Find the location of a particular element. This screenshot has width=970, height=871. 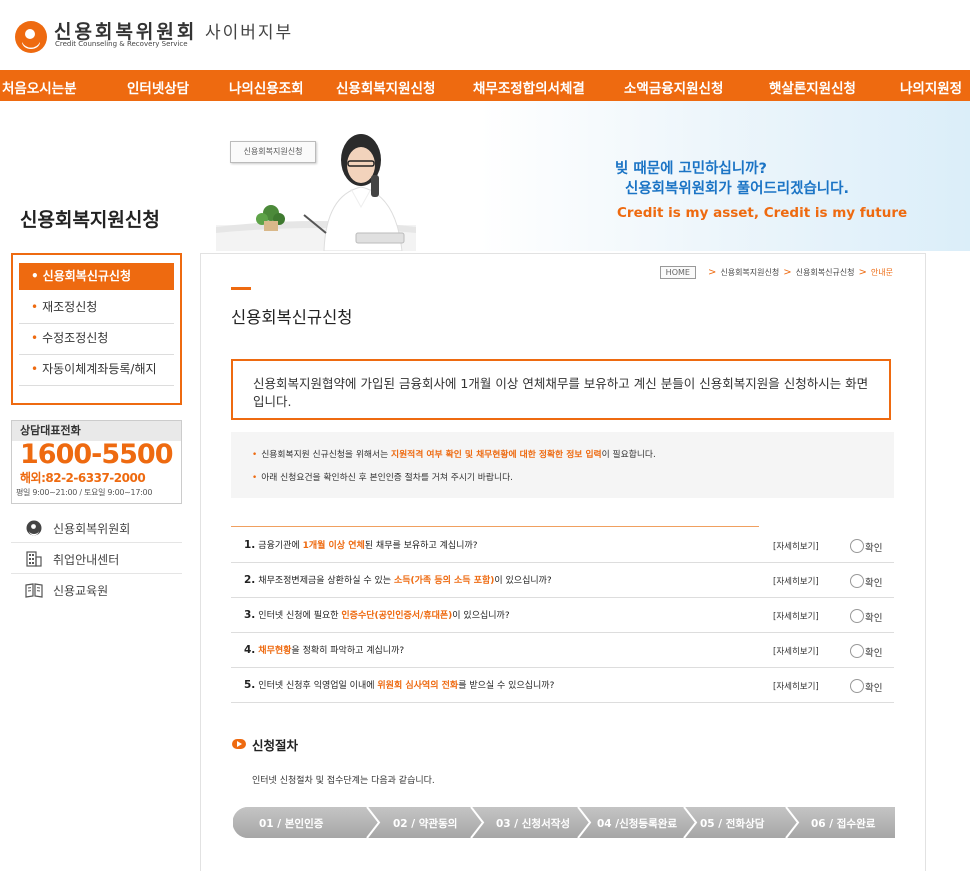

link-label: 신용회복위원회 is located at coordinates (92, 529).